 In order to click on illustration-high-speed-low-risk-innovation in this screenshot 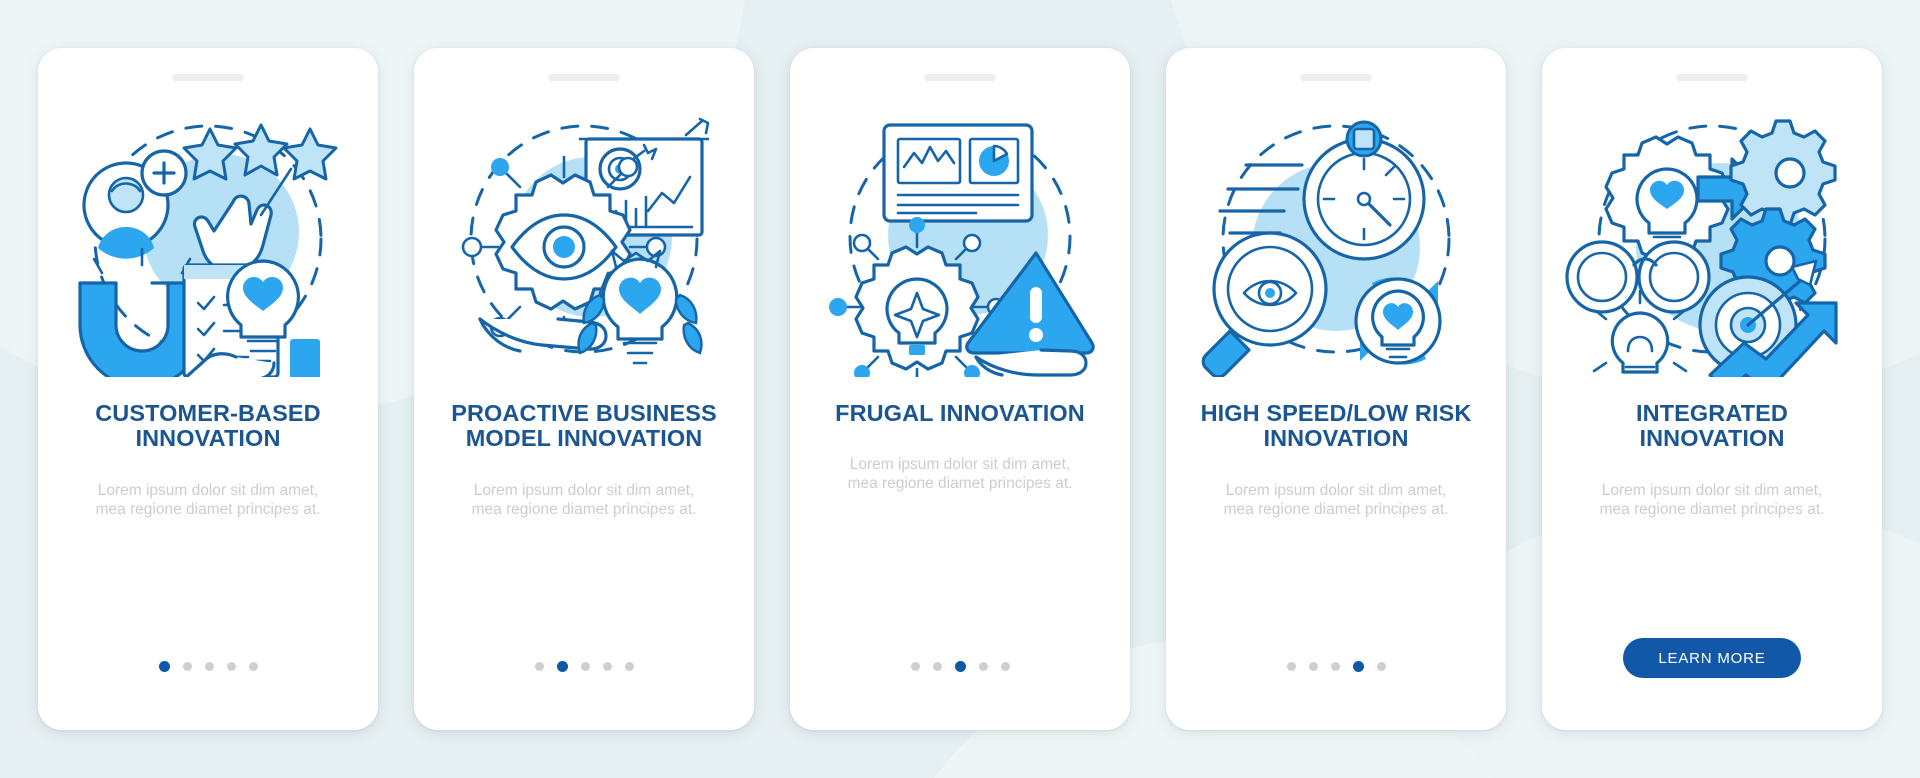, I will do `click(1336, 242)`.